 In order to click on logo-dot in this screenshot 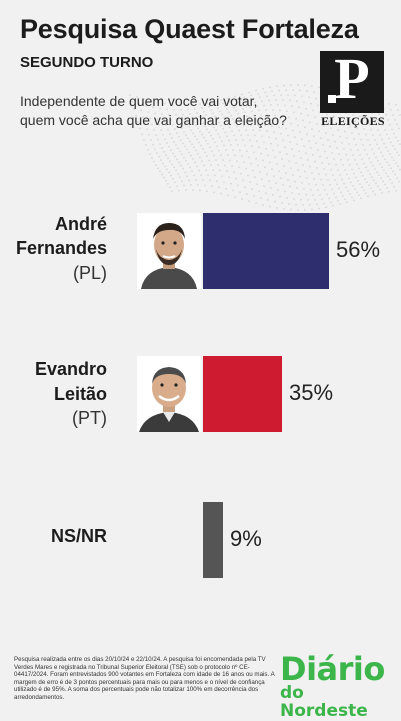, I will do `click(332, 99)`.